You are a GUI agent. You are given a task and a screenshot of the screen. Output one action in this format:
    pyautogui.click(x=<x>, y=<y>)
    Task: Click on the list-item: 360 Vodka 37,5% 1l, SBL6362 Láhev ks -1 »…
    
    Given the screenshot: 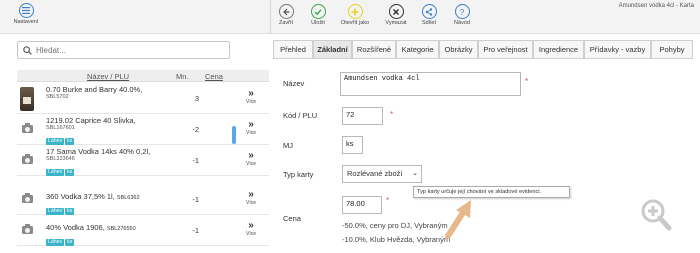 What is the action you would take?
    pyautogui.click(x=143, y=200)
    